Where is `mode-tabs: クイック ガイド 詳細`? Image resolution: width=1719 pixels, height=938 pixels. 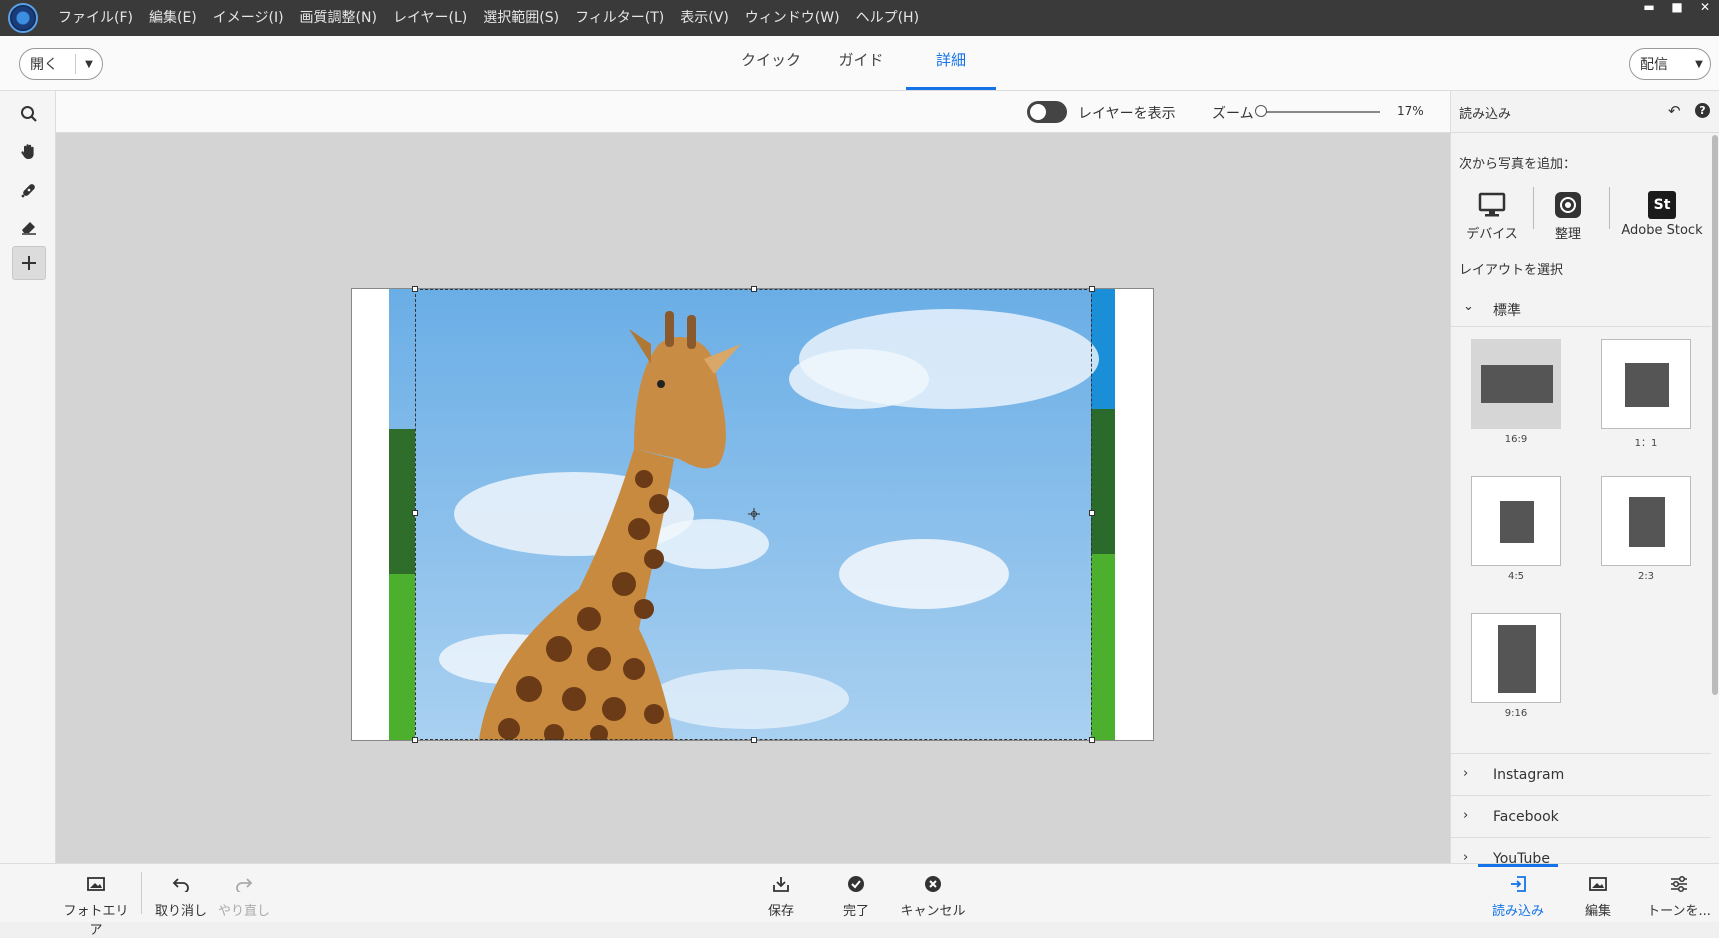 mode-tabs: クイック ガイド 詳細 is located at coordinates (861, 63).